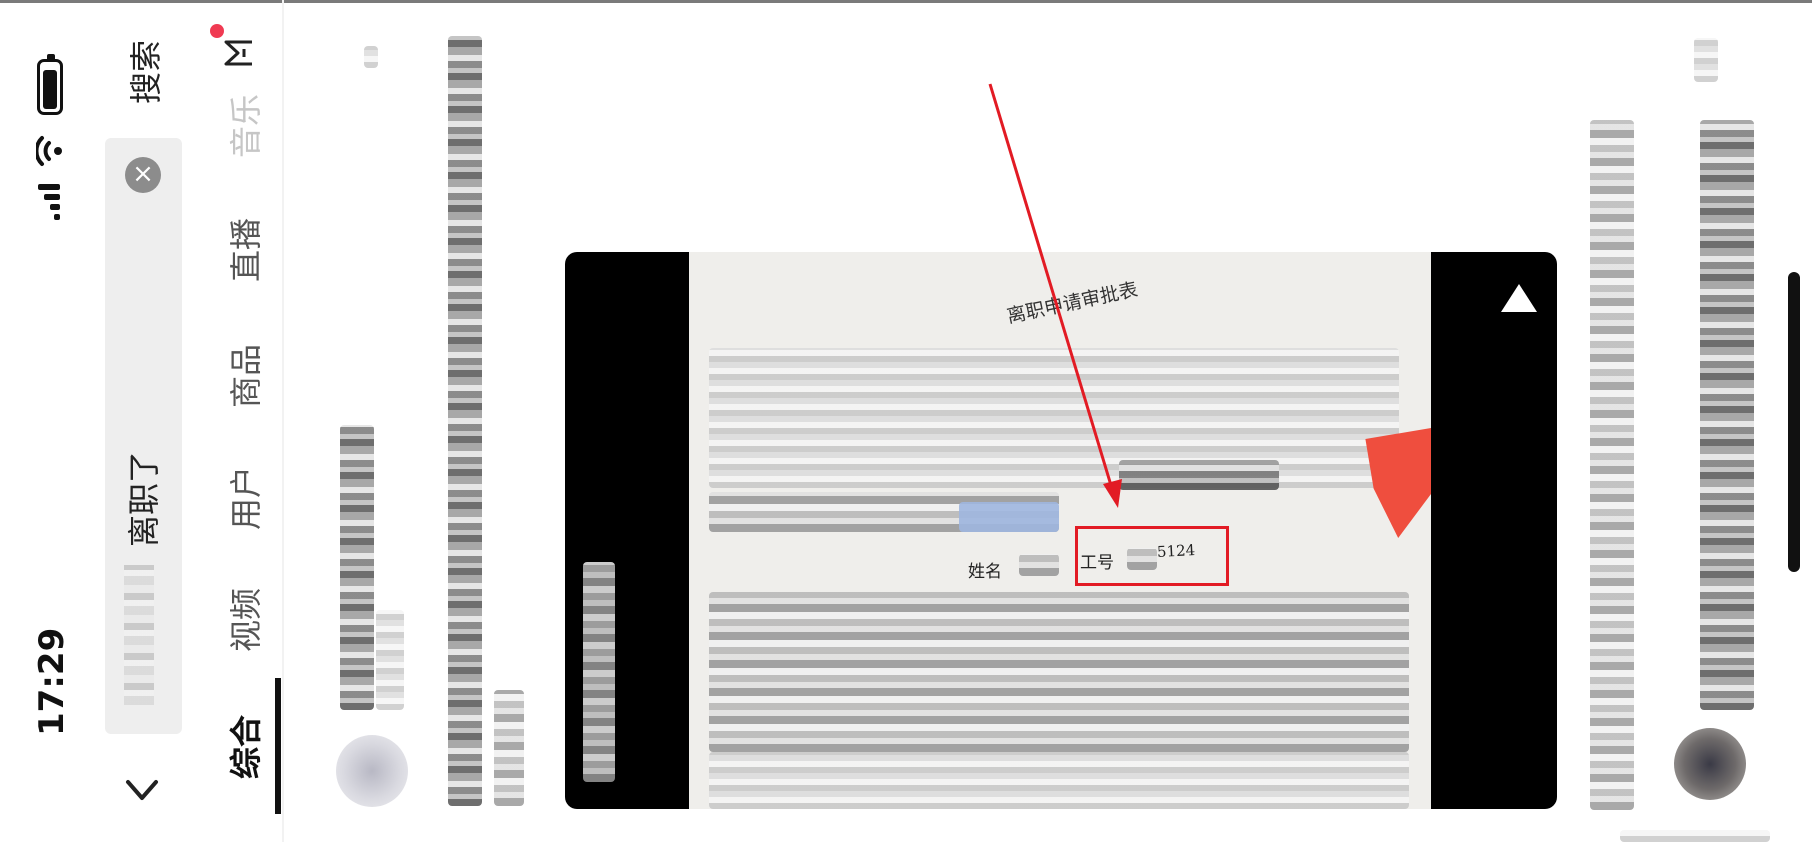  What do you see at coordinates (371, 57) in the screenshot?
I see `top-marker-blurred` at bounding box center [371, 57].